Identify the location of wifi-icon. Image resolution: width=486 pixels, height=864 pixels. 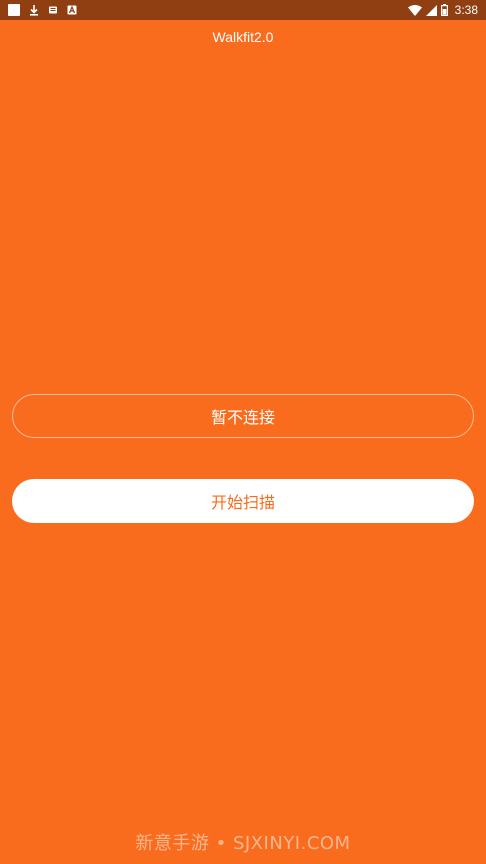
(414, 10).